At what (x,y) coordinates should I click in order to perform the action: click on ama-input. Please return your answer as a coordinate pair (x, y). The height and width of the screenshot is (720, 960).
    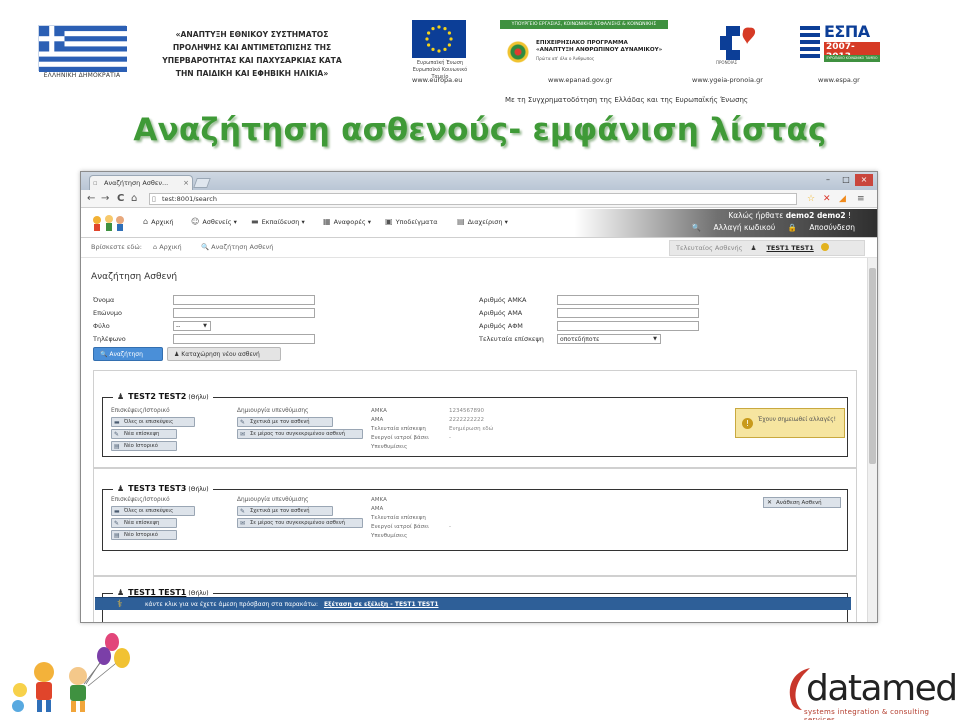
    Looking at the image, I should click on (628, 313).